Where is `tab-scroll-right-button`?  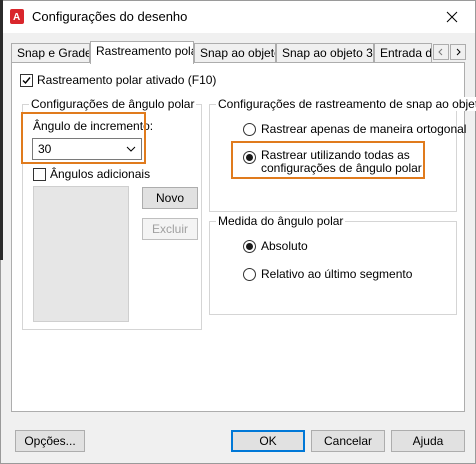
tab-scroll-right-button is located at coordinates (458, 52).